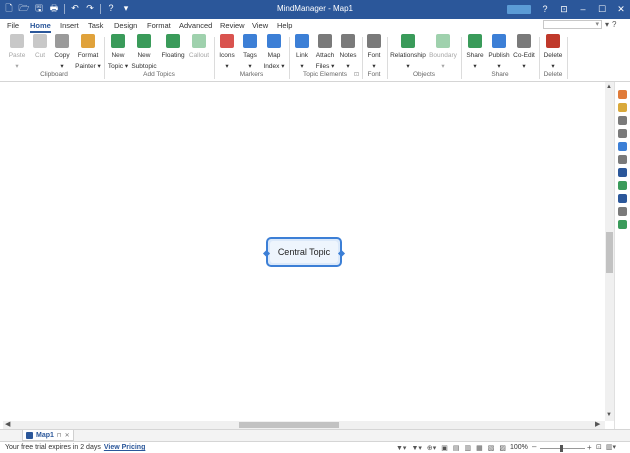  What do you see at coordinates (289, 425) in the screenshot?
I see `horizontal-scroll-thumb` at bounding box center [289, 425].